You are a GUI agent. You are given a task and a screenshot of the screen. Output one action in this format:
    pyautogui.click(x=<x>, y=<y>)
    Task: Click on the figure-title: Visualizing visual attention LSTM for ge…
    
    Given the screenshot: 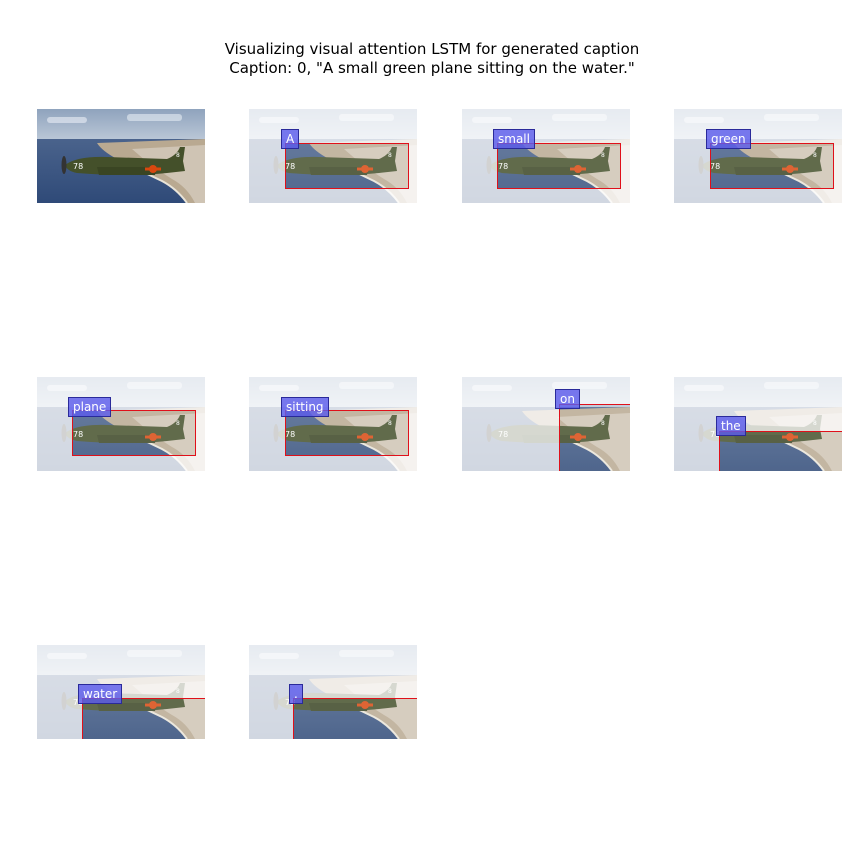 What is the action you would take?
    pyautogui.click(x=432, y=49)
    